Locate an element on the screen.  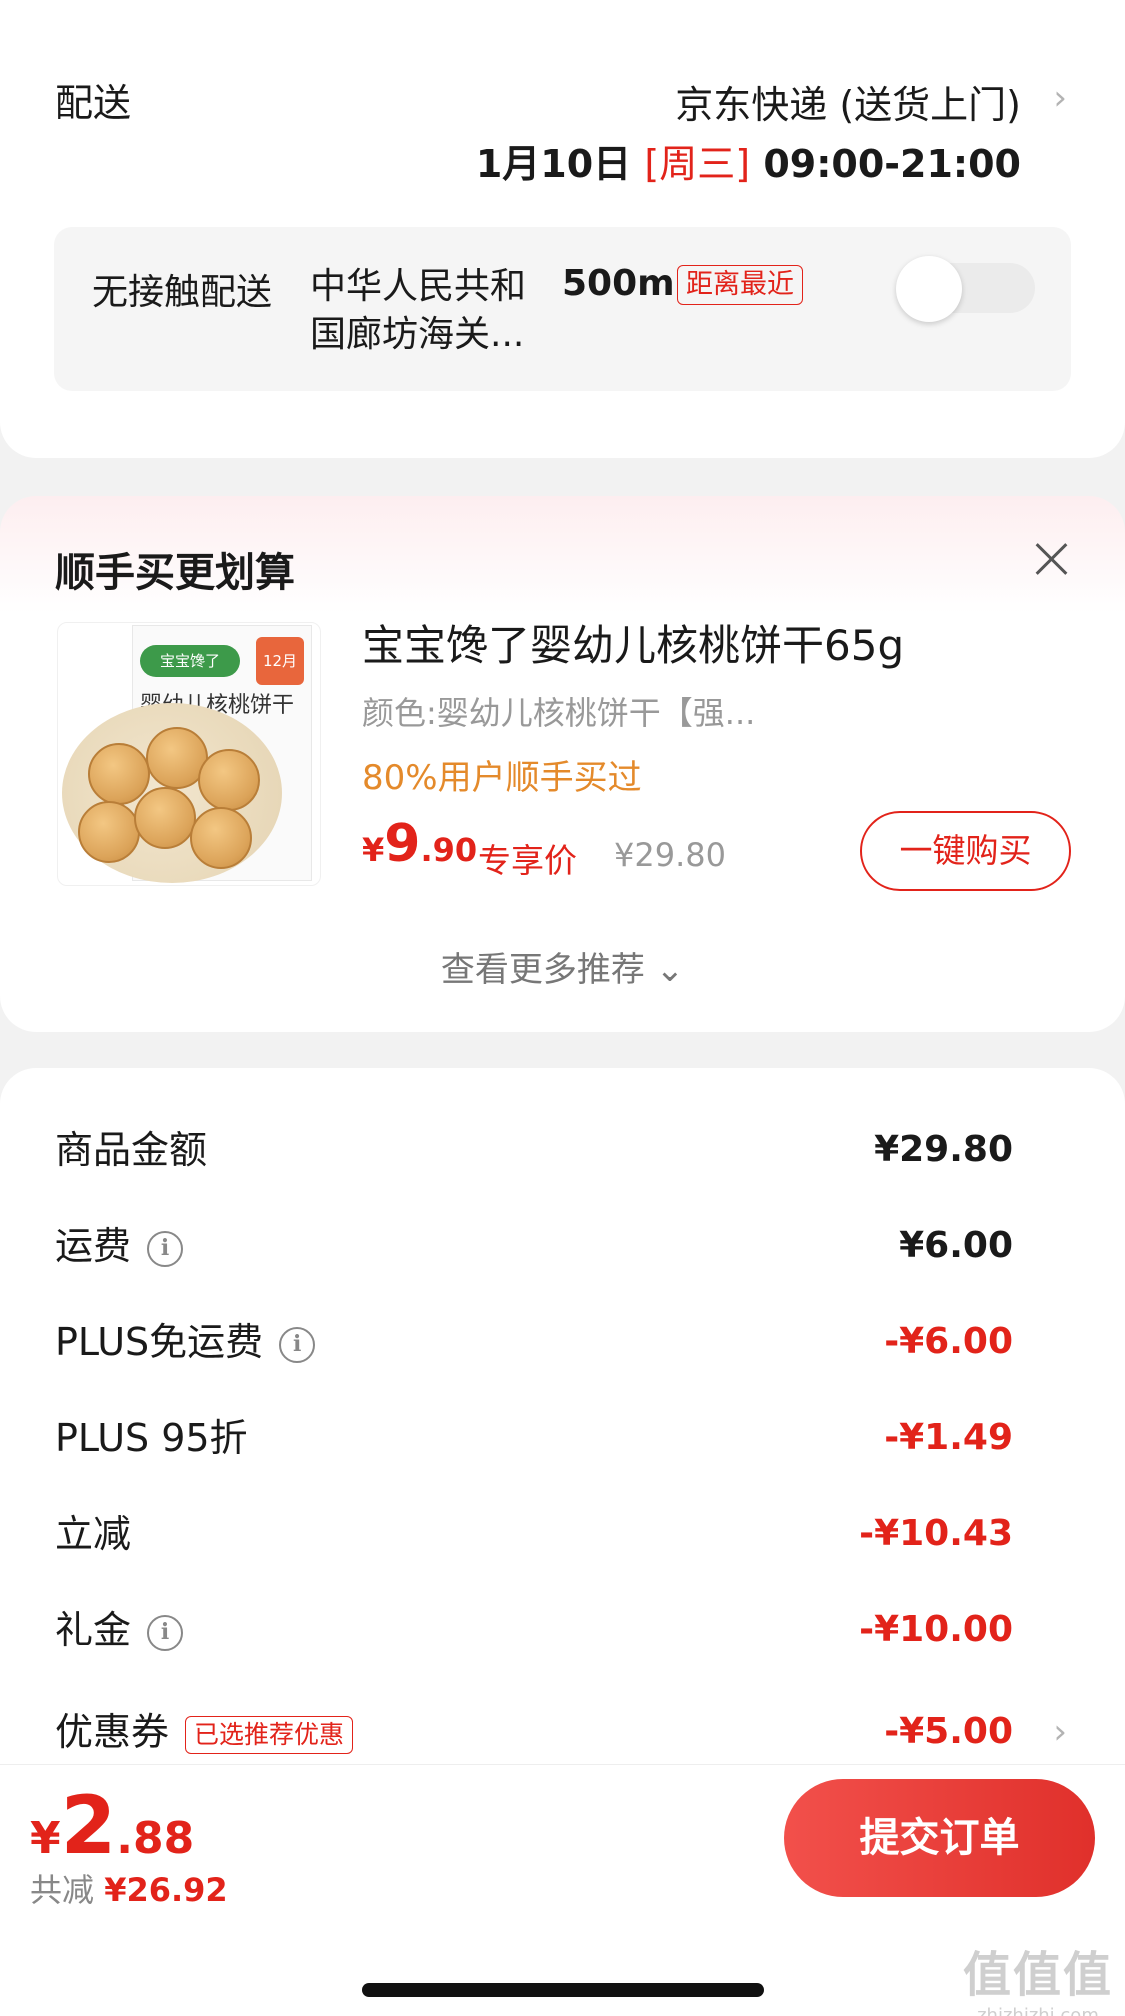
recommend-title: 顺手买更划算 is located at coordinates (175, 573).